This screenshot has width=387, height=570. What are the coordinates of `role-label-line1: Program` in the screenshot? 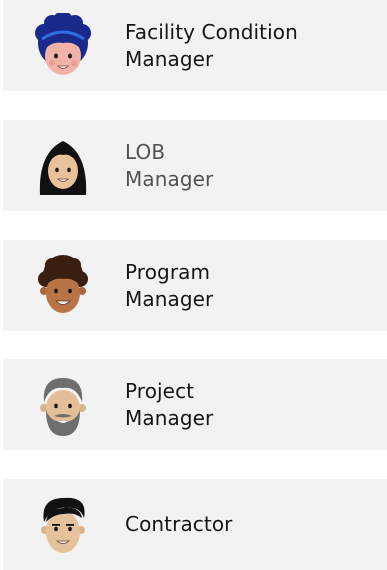 It's located at (168, 271).